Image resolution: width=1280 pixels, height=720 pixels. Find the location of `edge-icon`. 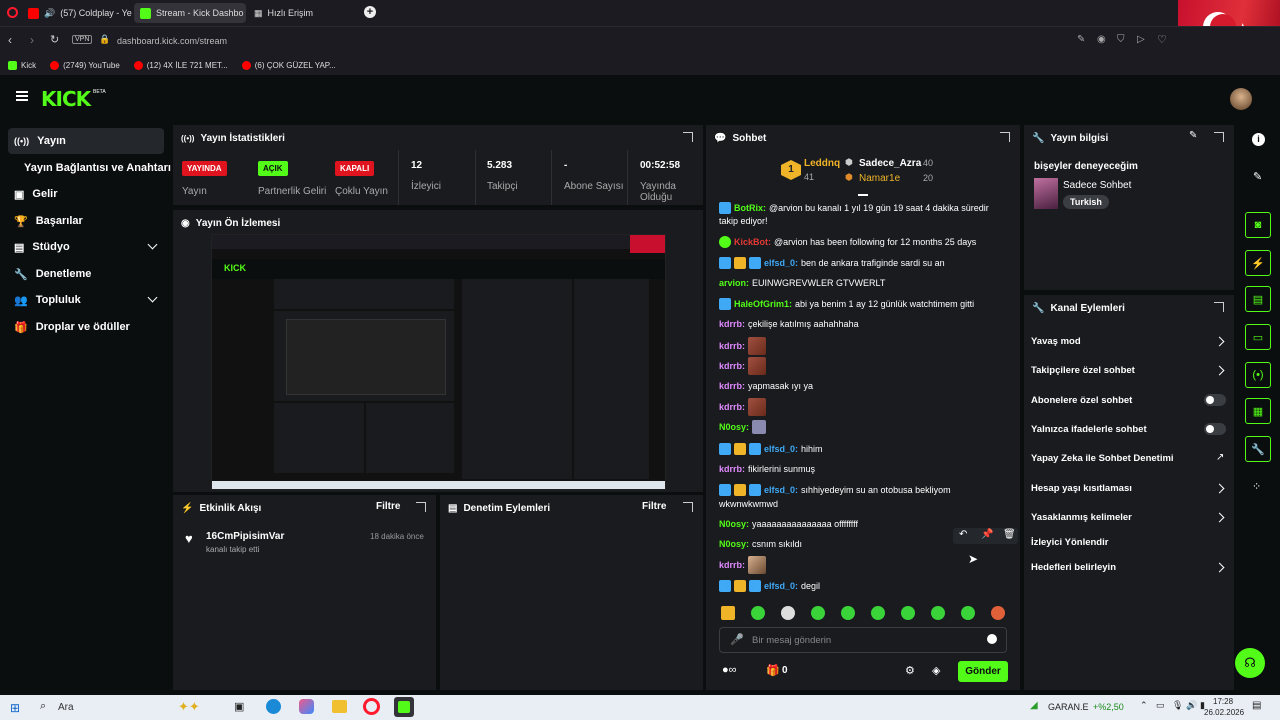

edge-icon is located at coordinates (273, 706).